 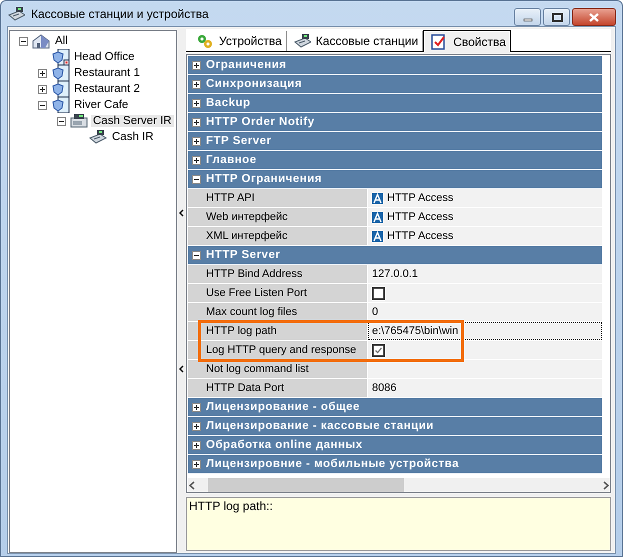 I want to click on tree-item: River Cafe, so click(x=101, y=105).